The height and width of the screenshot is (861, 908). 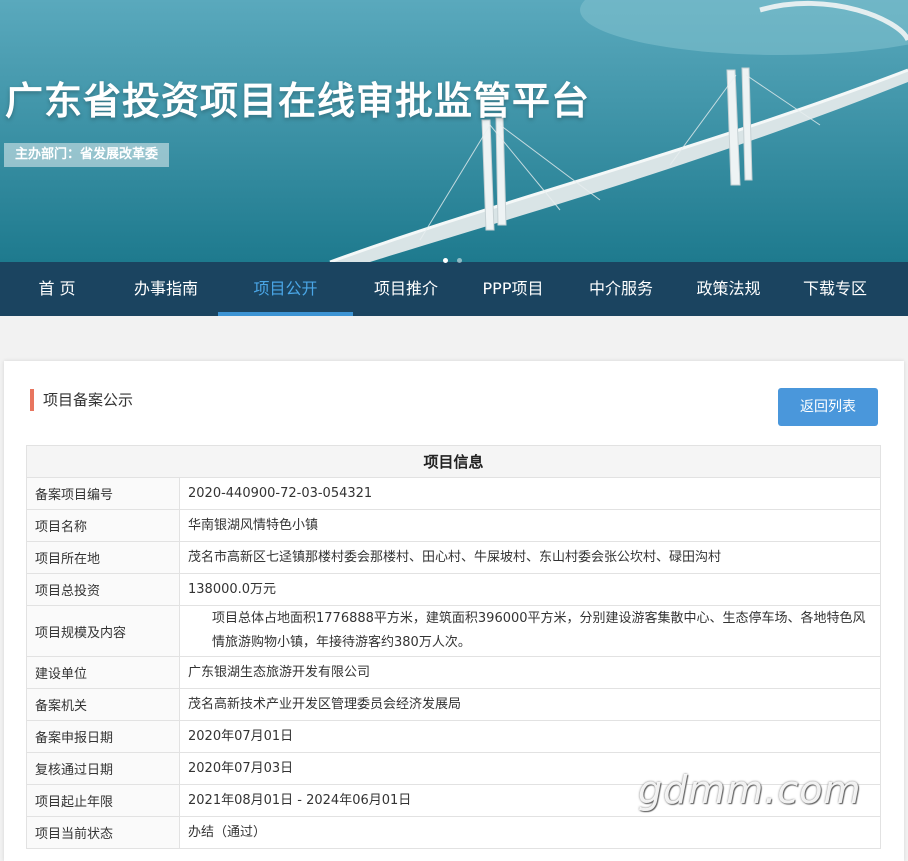 I want to click on table-row: 备案机关 茂名高新技术产业开发区管理委员会经济发展局, so click(x=453, y=704).